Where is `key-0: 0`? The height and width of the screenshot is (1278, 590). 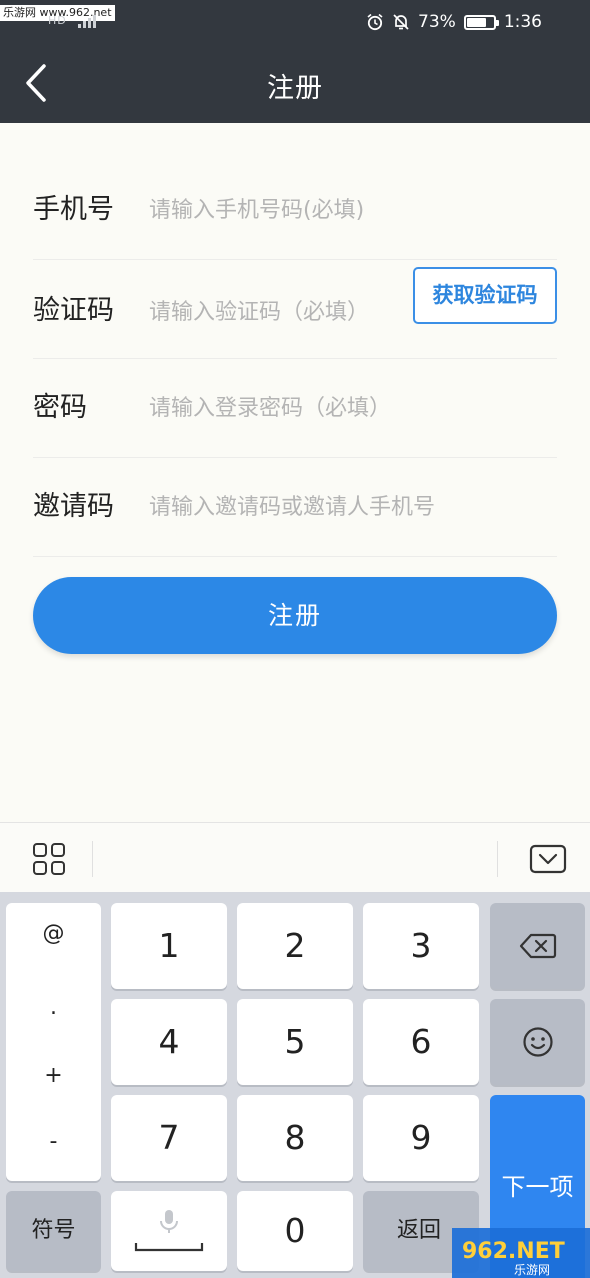 key-0: 0 is located at coordinates (295, 1231).